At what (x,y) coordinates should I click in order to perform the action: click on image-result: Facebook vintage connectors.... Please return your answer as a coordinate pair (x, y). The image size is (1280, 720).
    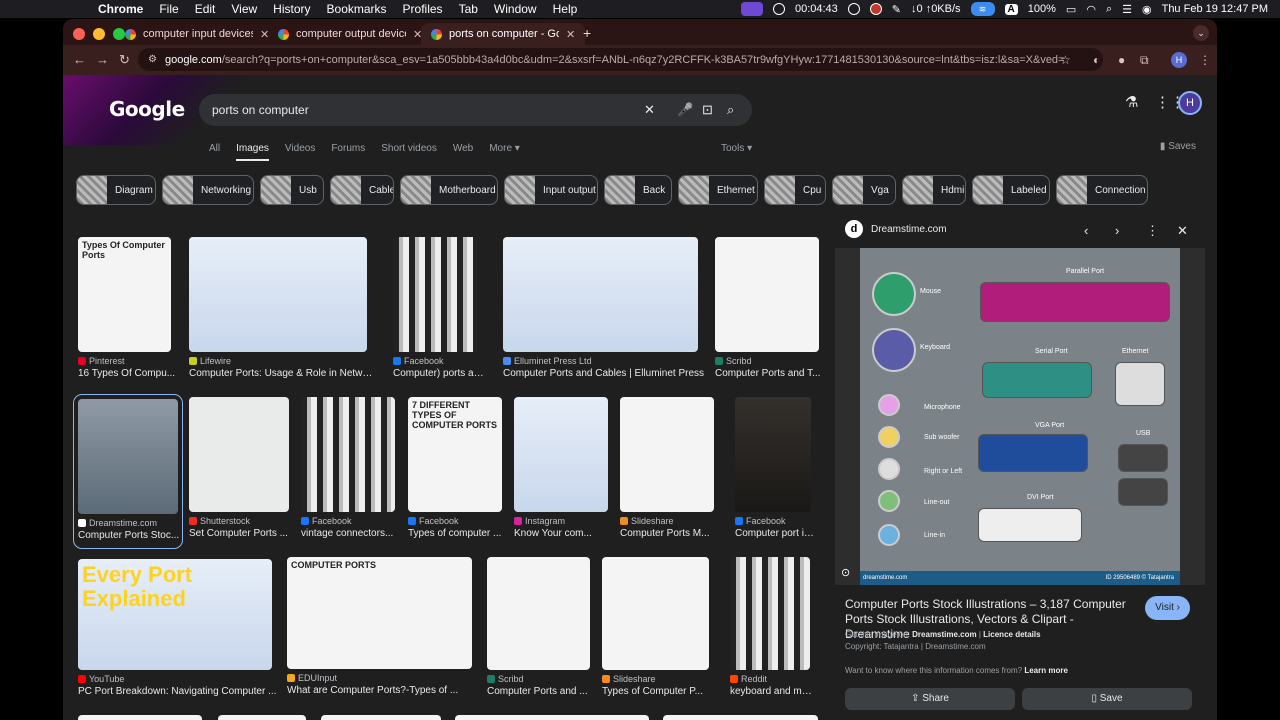
    Looking at the image, I should click on (348, 469).